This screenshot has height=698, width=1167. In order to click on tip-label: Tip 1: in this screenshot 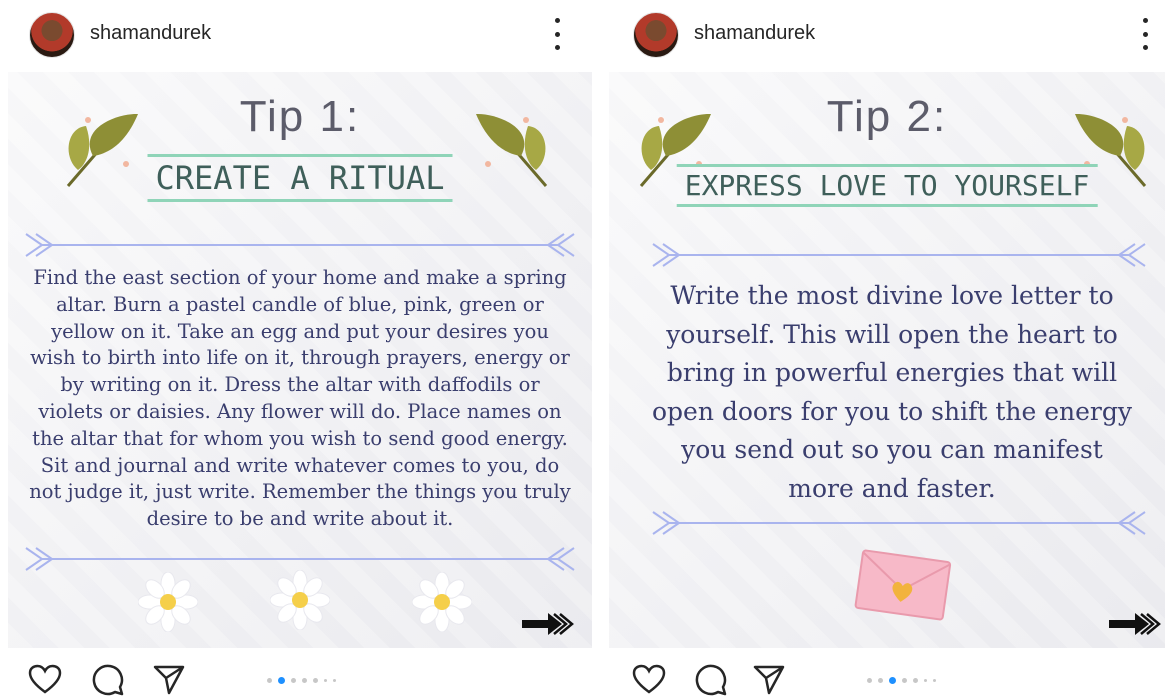, I will do `click(300, 116)`.